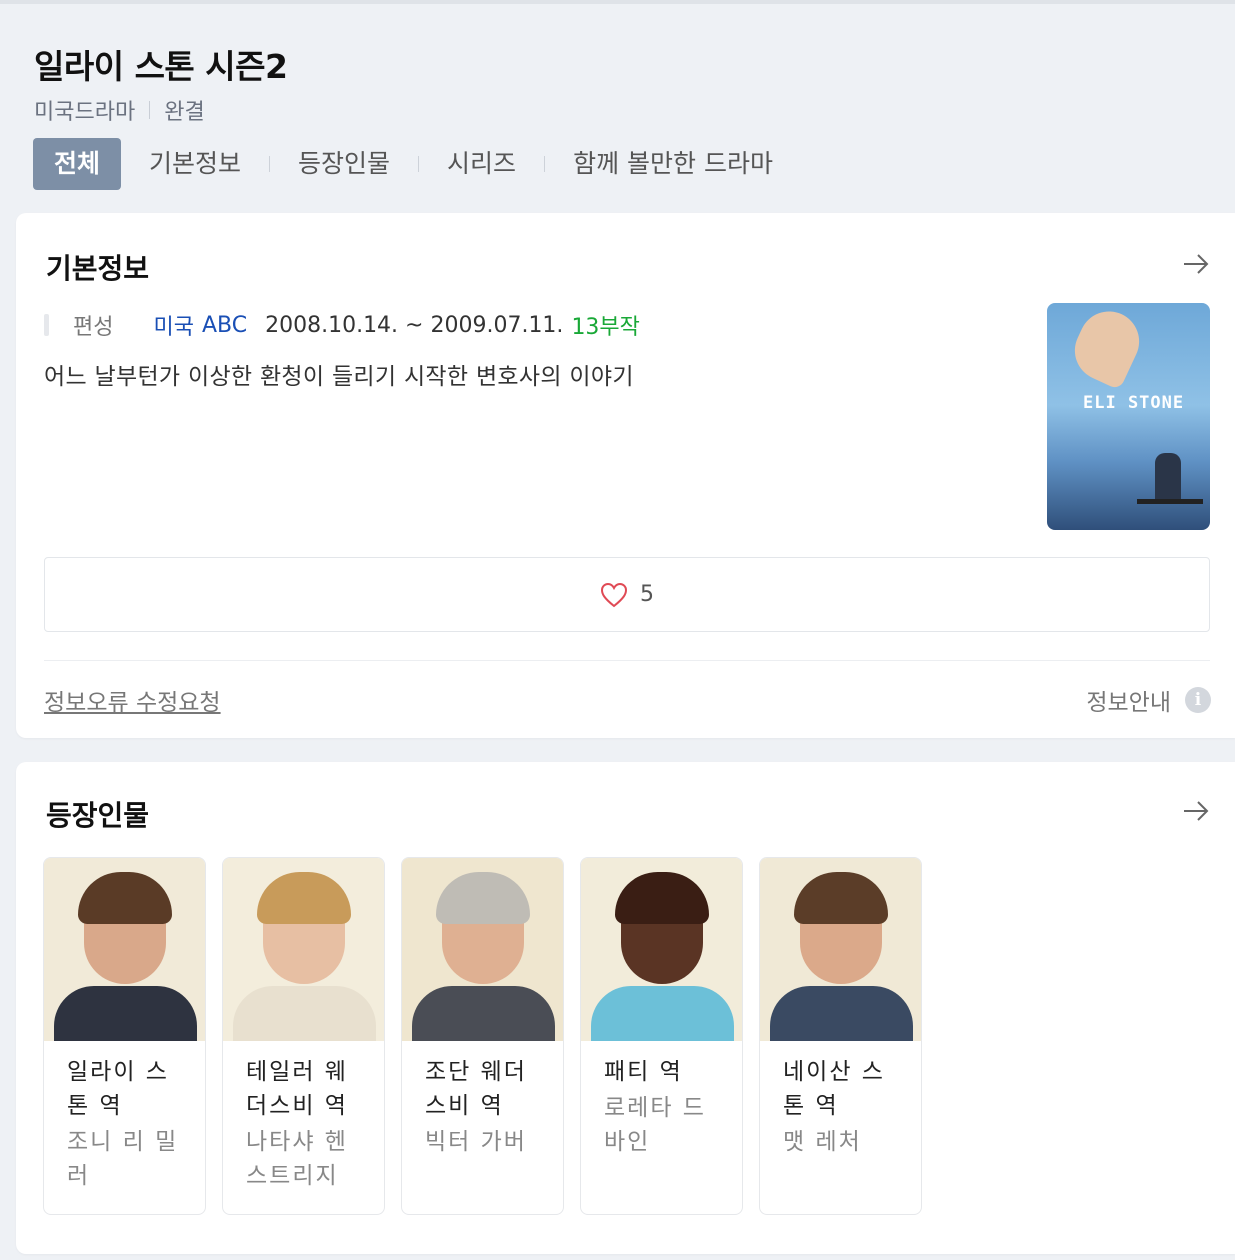 The image size is (1235, 1260). I want to click on poster-logo-text: ELI STONE, so click(1134, 403).